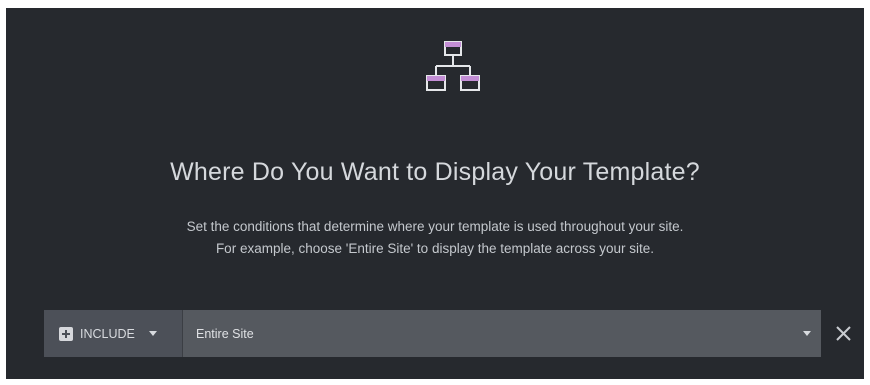 The width and height of the screenshot is (870, 385). What do you see at coordinates (225, 333) in the screenshot?
I see `scope-value: Entire Site` at bounding box center [225, 333].